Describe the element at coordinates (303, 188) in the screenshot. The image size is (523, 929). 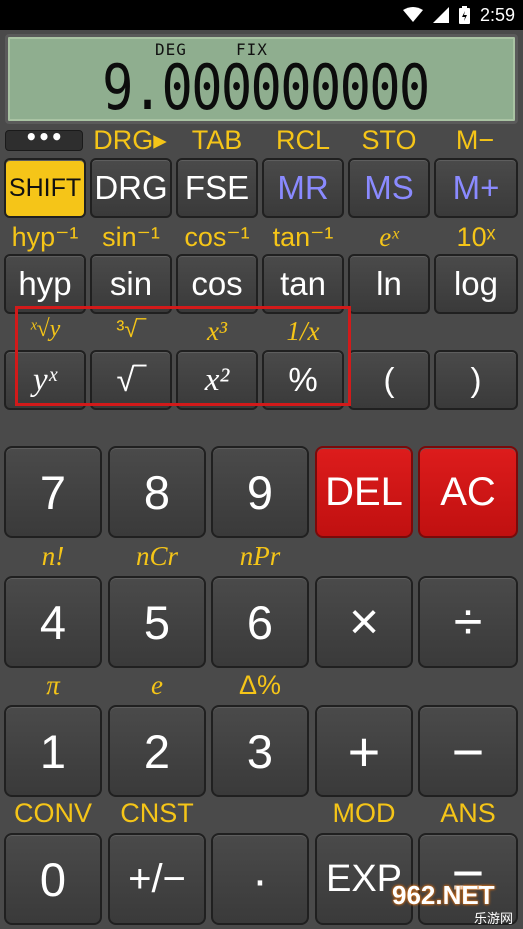
I see `mr-button: MR` at that location.